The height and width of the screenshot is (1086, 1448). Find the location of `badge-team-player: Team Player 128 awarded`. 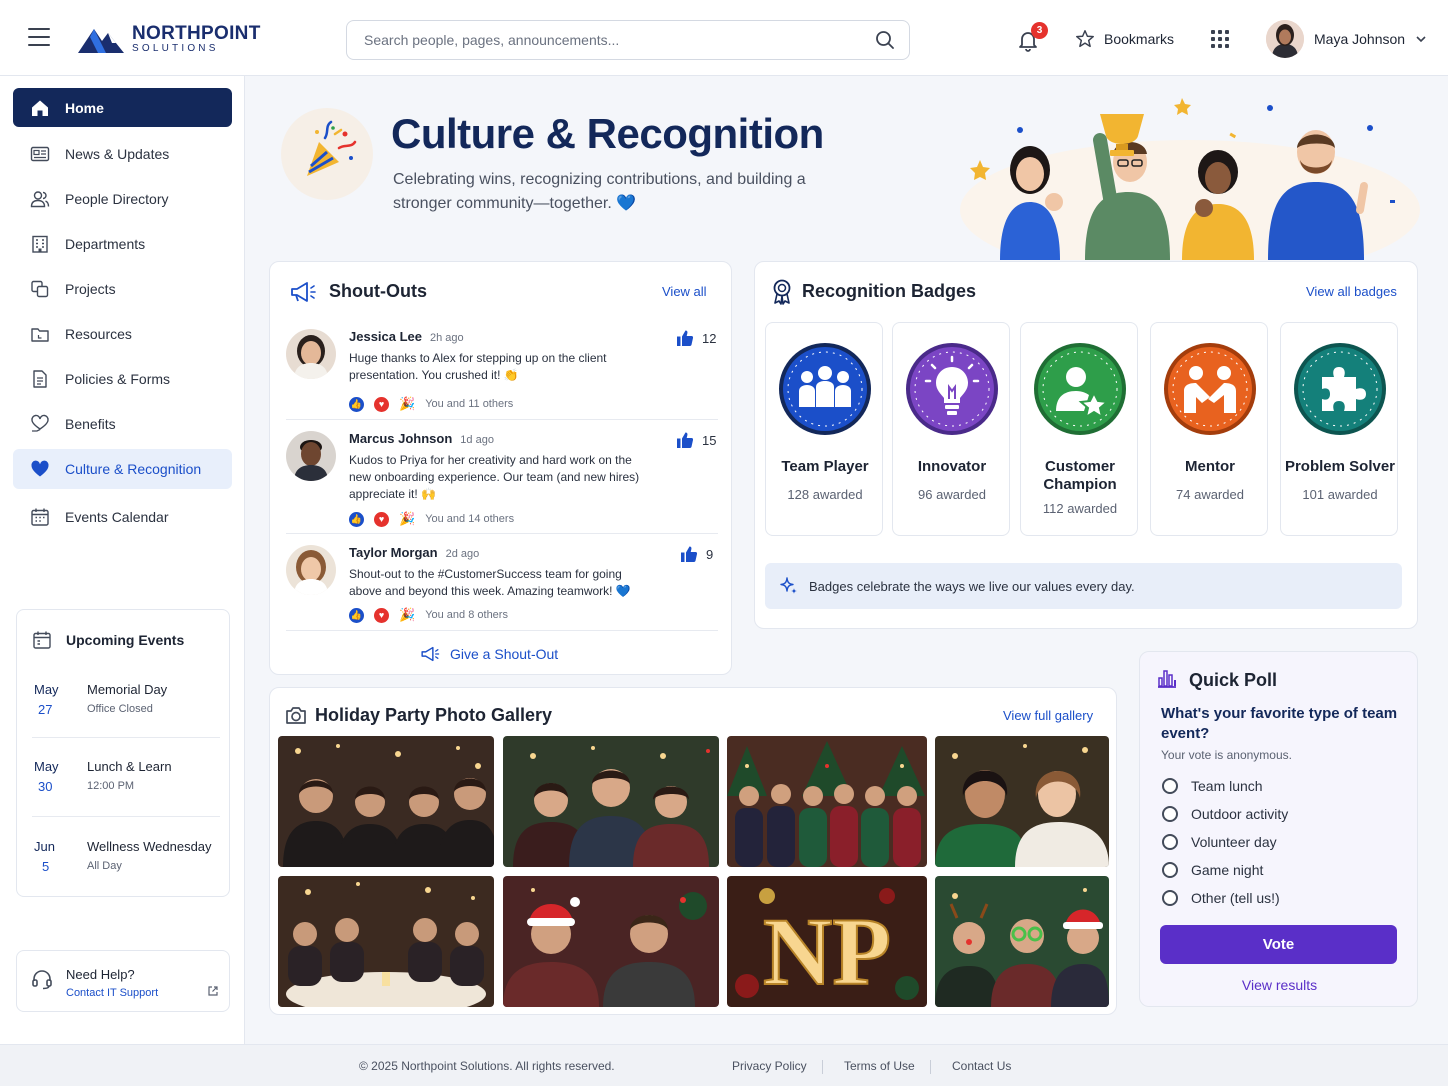

badge-team-player: Team Player 128 awarded is located at coordinates (824, 429).